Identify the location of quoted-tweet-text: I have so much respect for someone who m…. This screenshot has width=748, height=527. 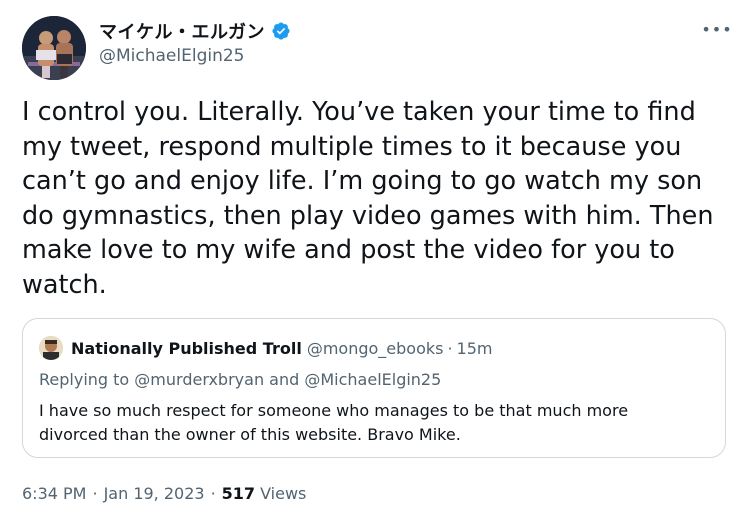
(334, 422).